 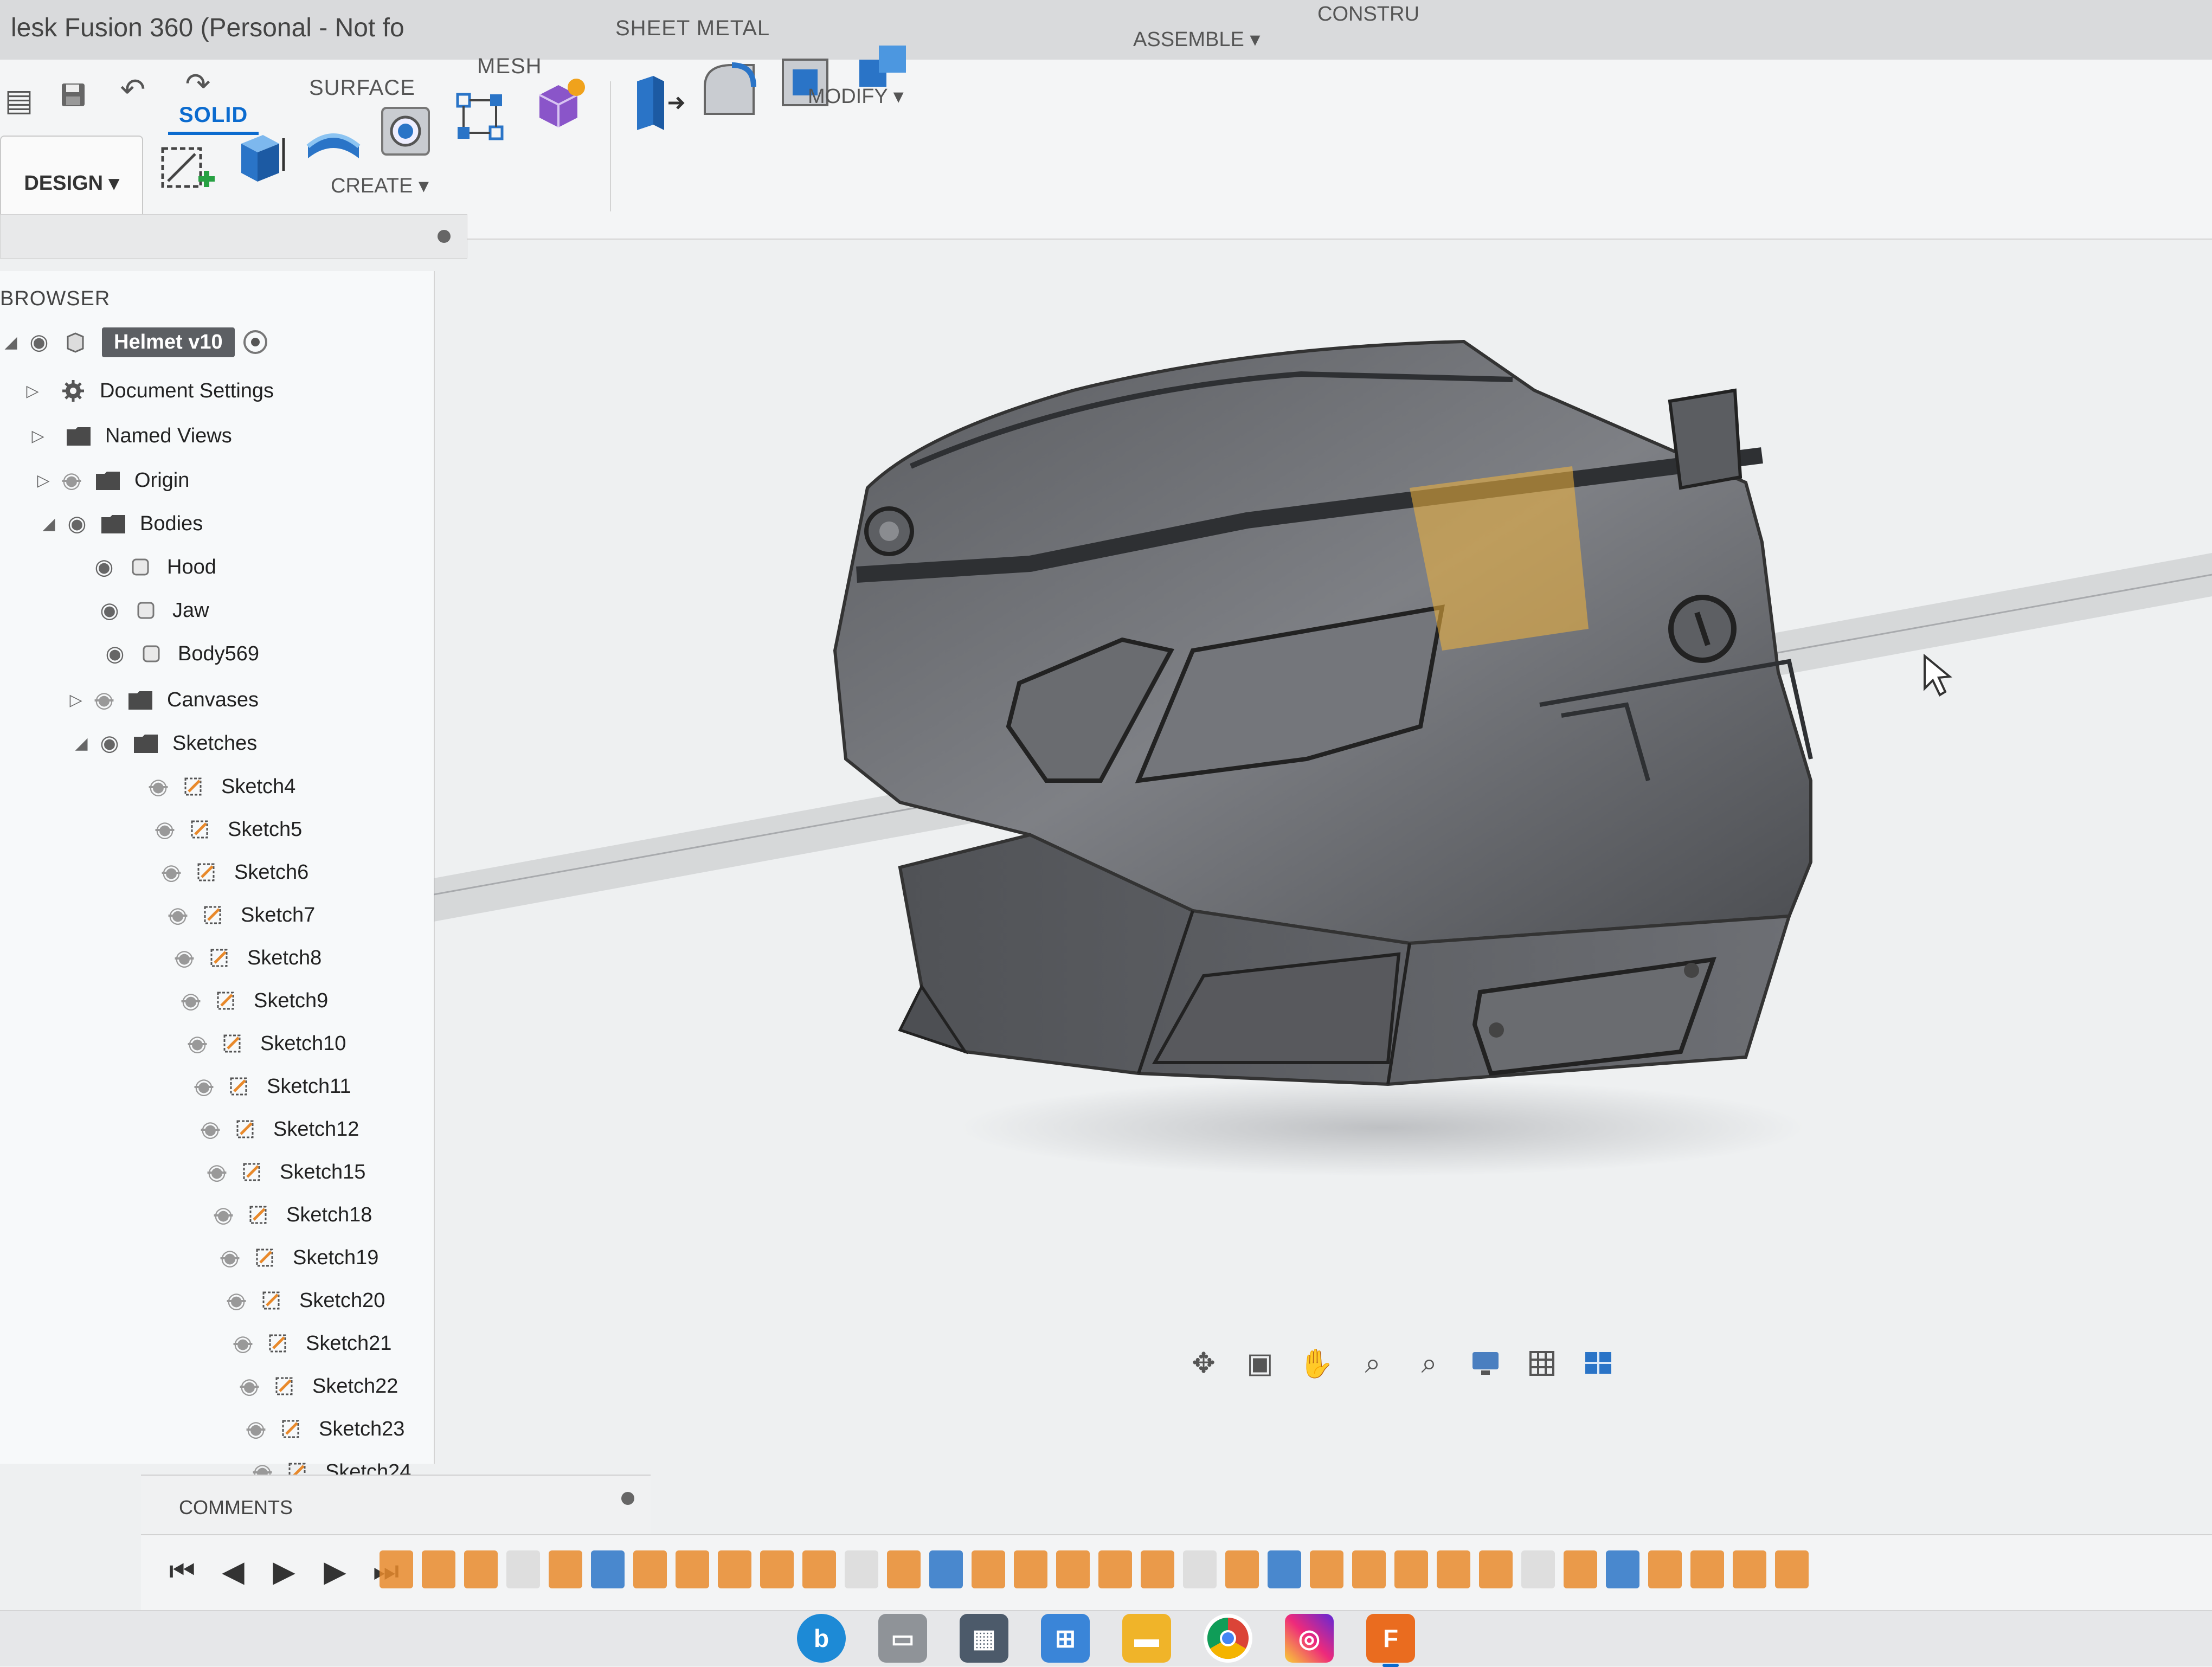 I want to click on orbit-icon: ✥, so click(x=1203, y=1363).